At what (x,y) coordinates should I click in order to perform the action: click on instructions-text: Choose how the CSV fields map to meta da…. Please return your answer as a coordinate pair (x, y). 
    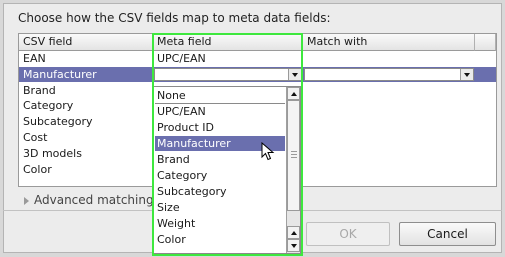
    Looking at the image, I should click on (174, 18).